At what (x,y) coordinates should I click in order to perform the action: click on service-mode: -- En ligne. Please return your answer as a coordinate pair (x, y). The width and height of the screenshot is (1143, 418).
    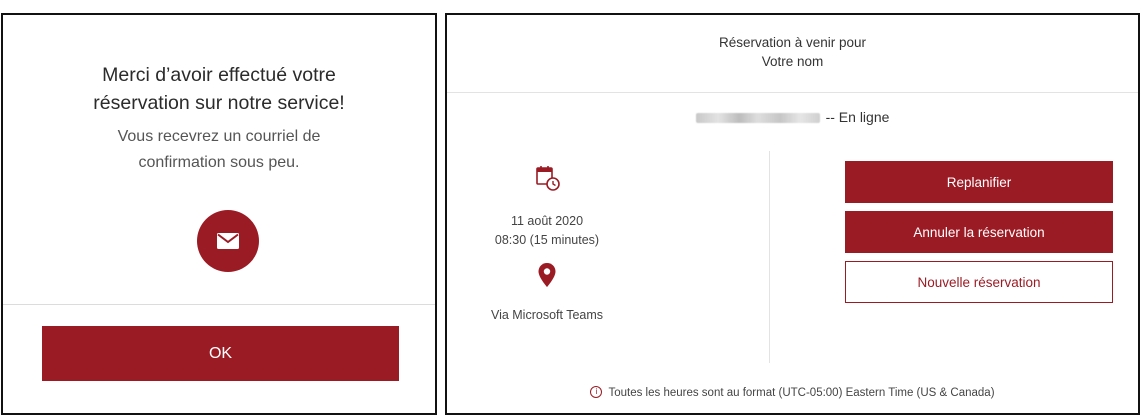
    Looking at the image, I should click on (857, 117).